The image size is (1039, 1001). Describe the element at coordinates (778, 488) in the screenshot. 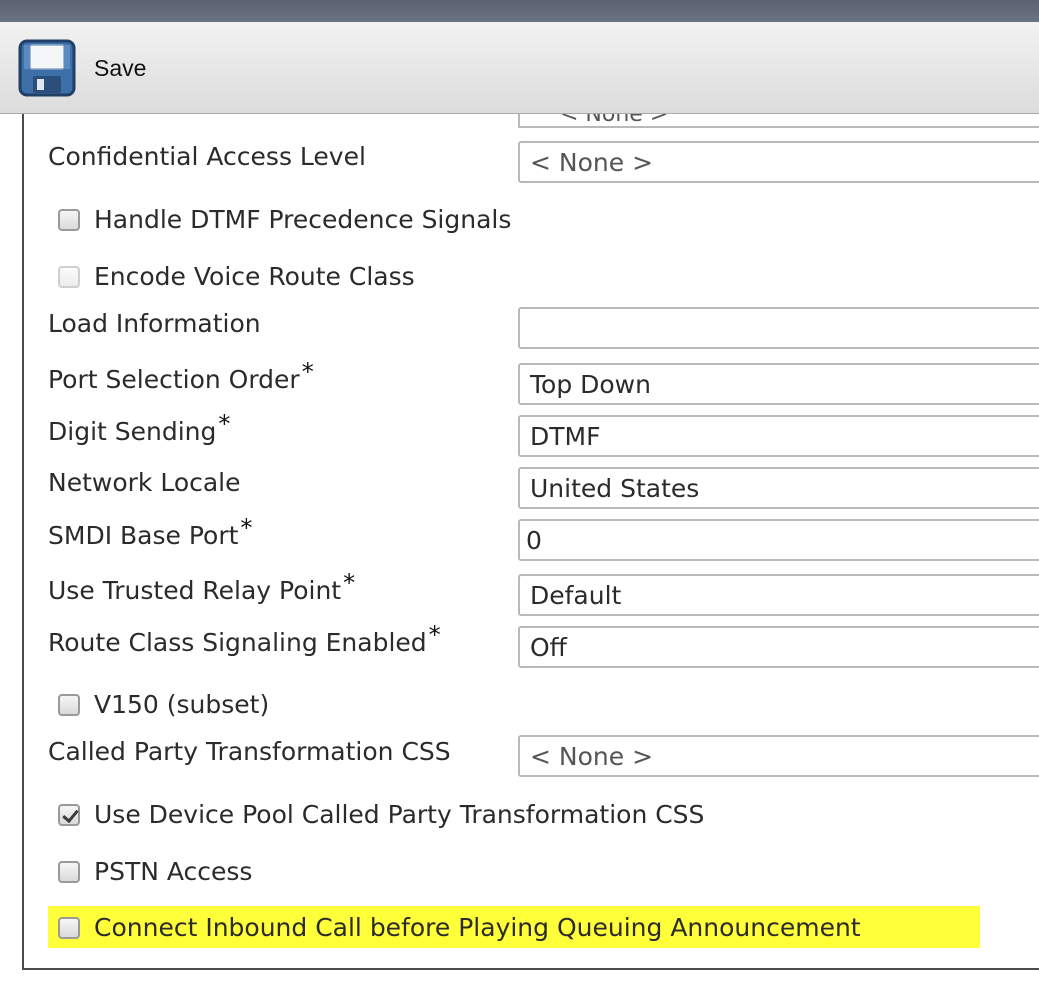

I see `network-locale-select: United States` at that location.